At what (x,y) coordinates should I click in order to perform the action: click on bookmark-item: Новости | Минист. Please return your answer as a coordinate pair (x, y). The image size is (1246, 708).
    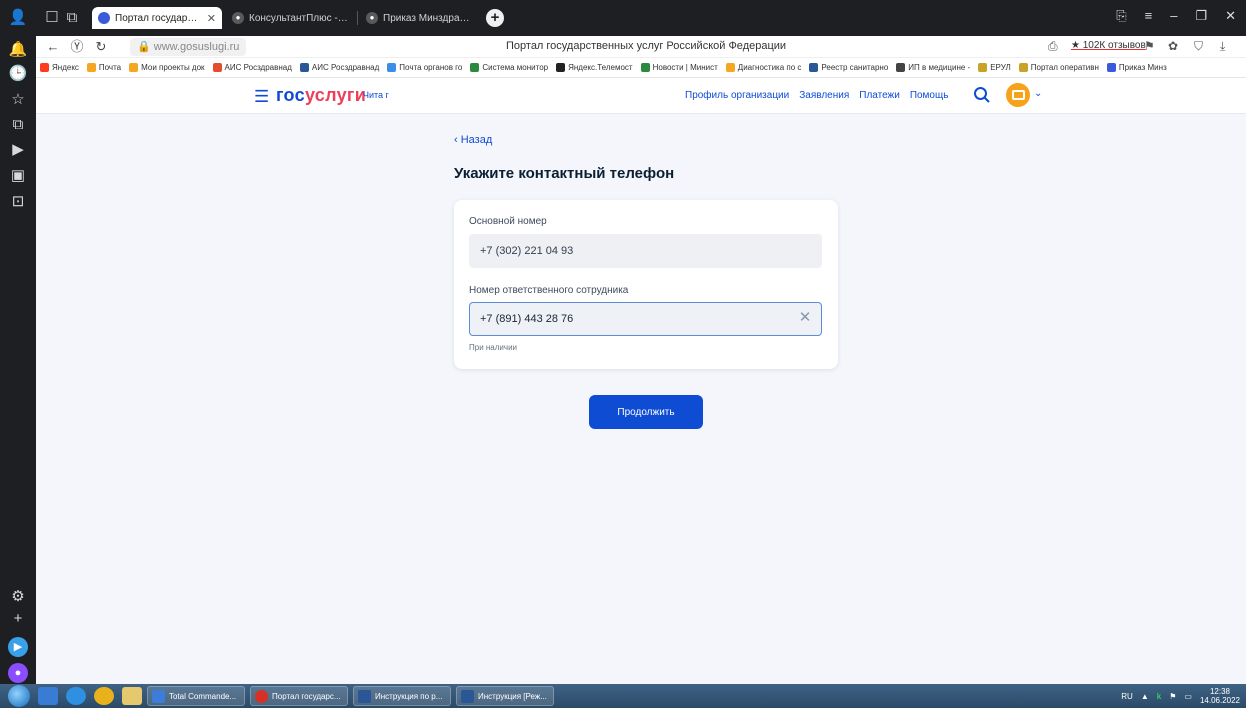
    Looking at the image, I should click on (679, 67).